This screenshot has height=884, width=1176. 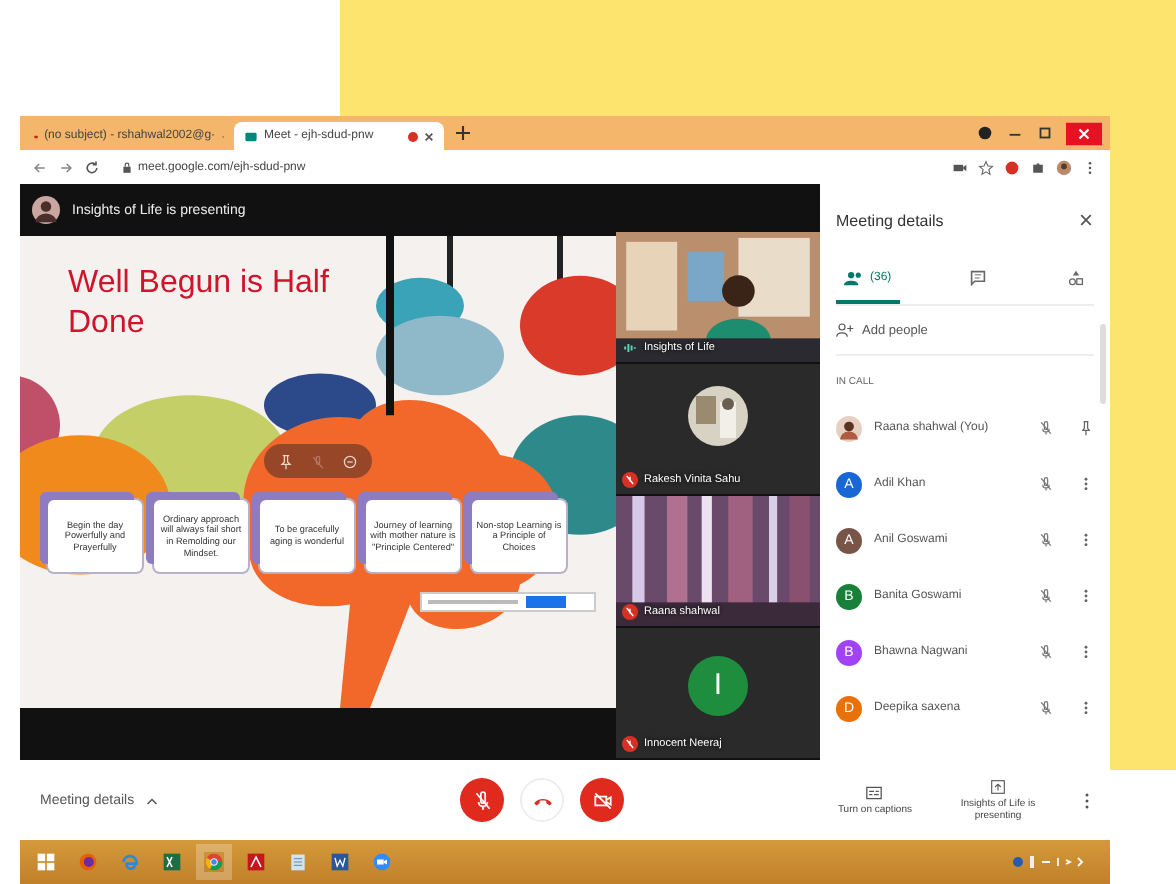 I want to click on add-person-icon, so click(x=845, y=330).